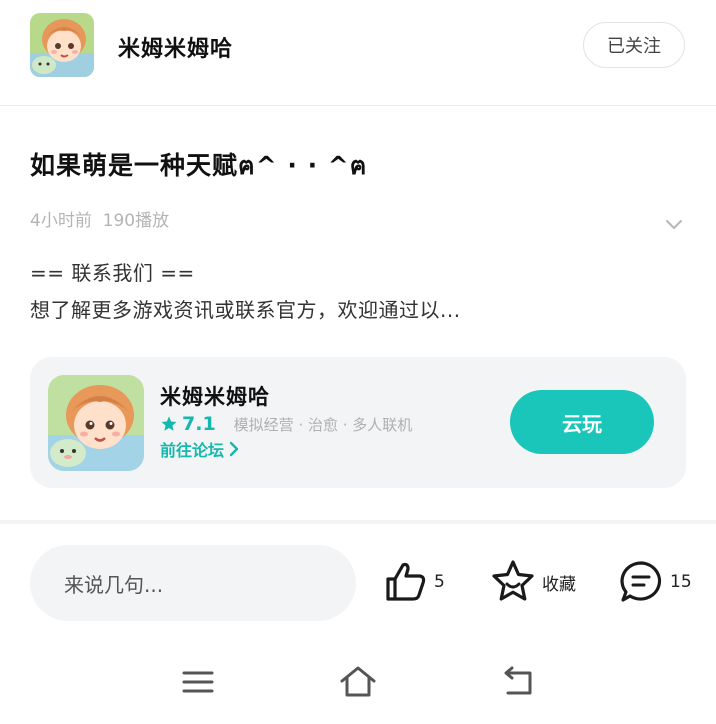  I want to click on game-tags: 模拟经营 · 治愈 · 多人联机, so click(323, 424).